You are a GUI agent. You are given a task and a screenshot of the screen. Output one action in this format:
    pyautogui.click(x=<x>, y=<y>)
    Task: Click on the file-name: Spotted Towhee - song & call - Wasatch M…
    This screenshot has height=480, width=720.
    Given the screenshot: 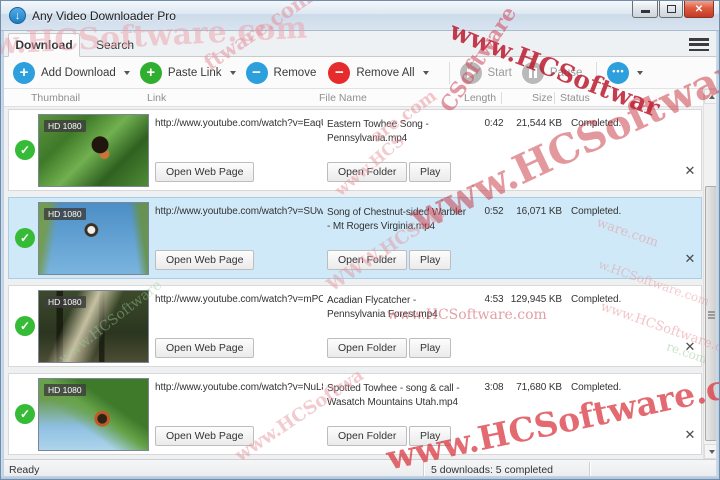 What is the action you would take?
    pyautogui.click(x=393, y=395)
    